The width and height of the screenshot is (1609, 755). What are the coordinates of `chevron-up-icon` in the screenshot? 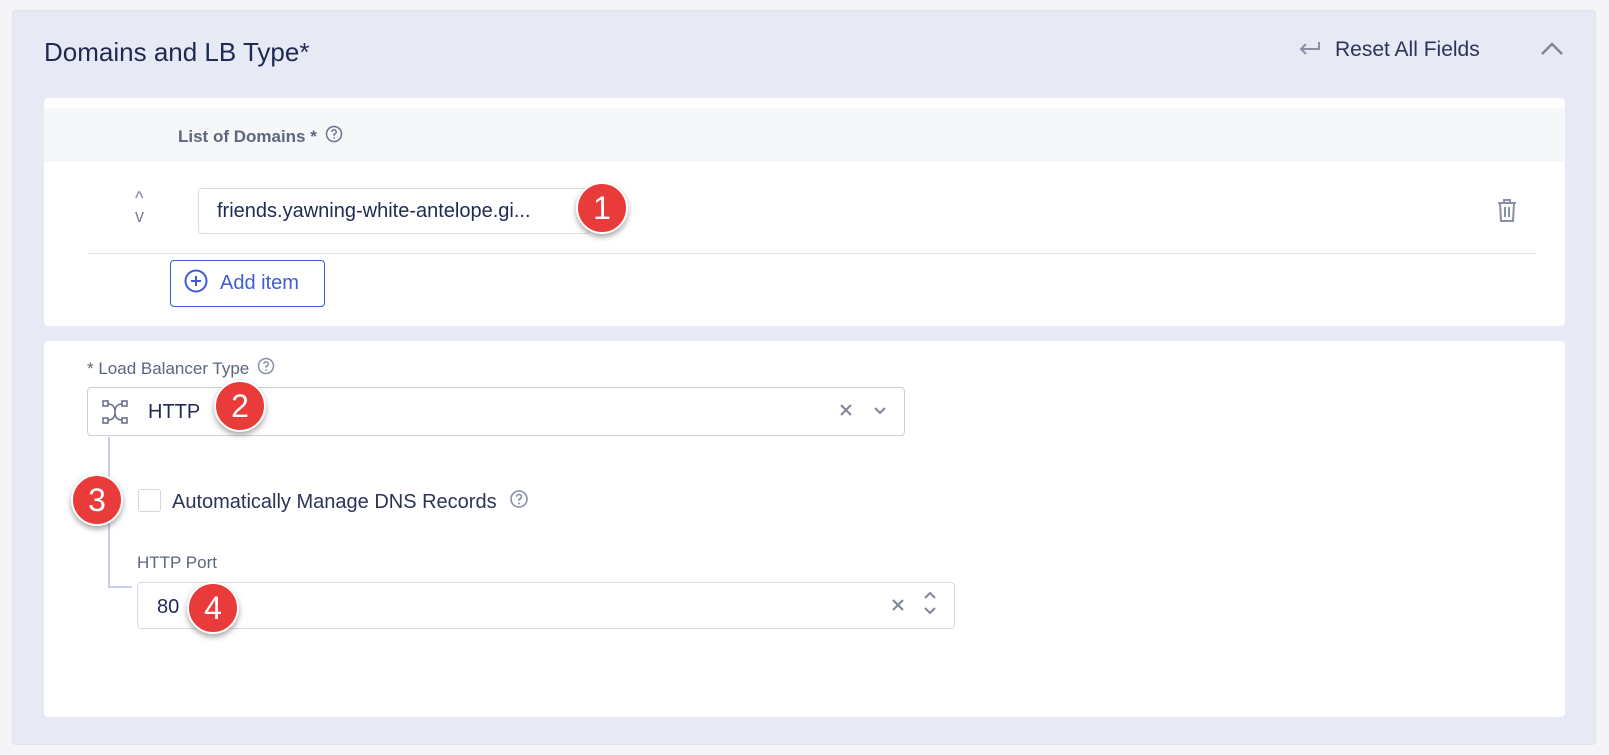 It's located at (1552, 51).